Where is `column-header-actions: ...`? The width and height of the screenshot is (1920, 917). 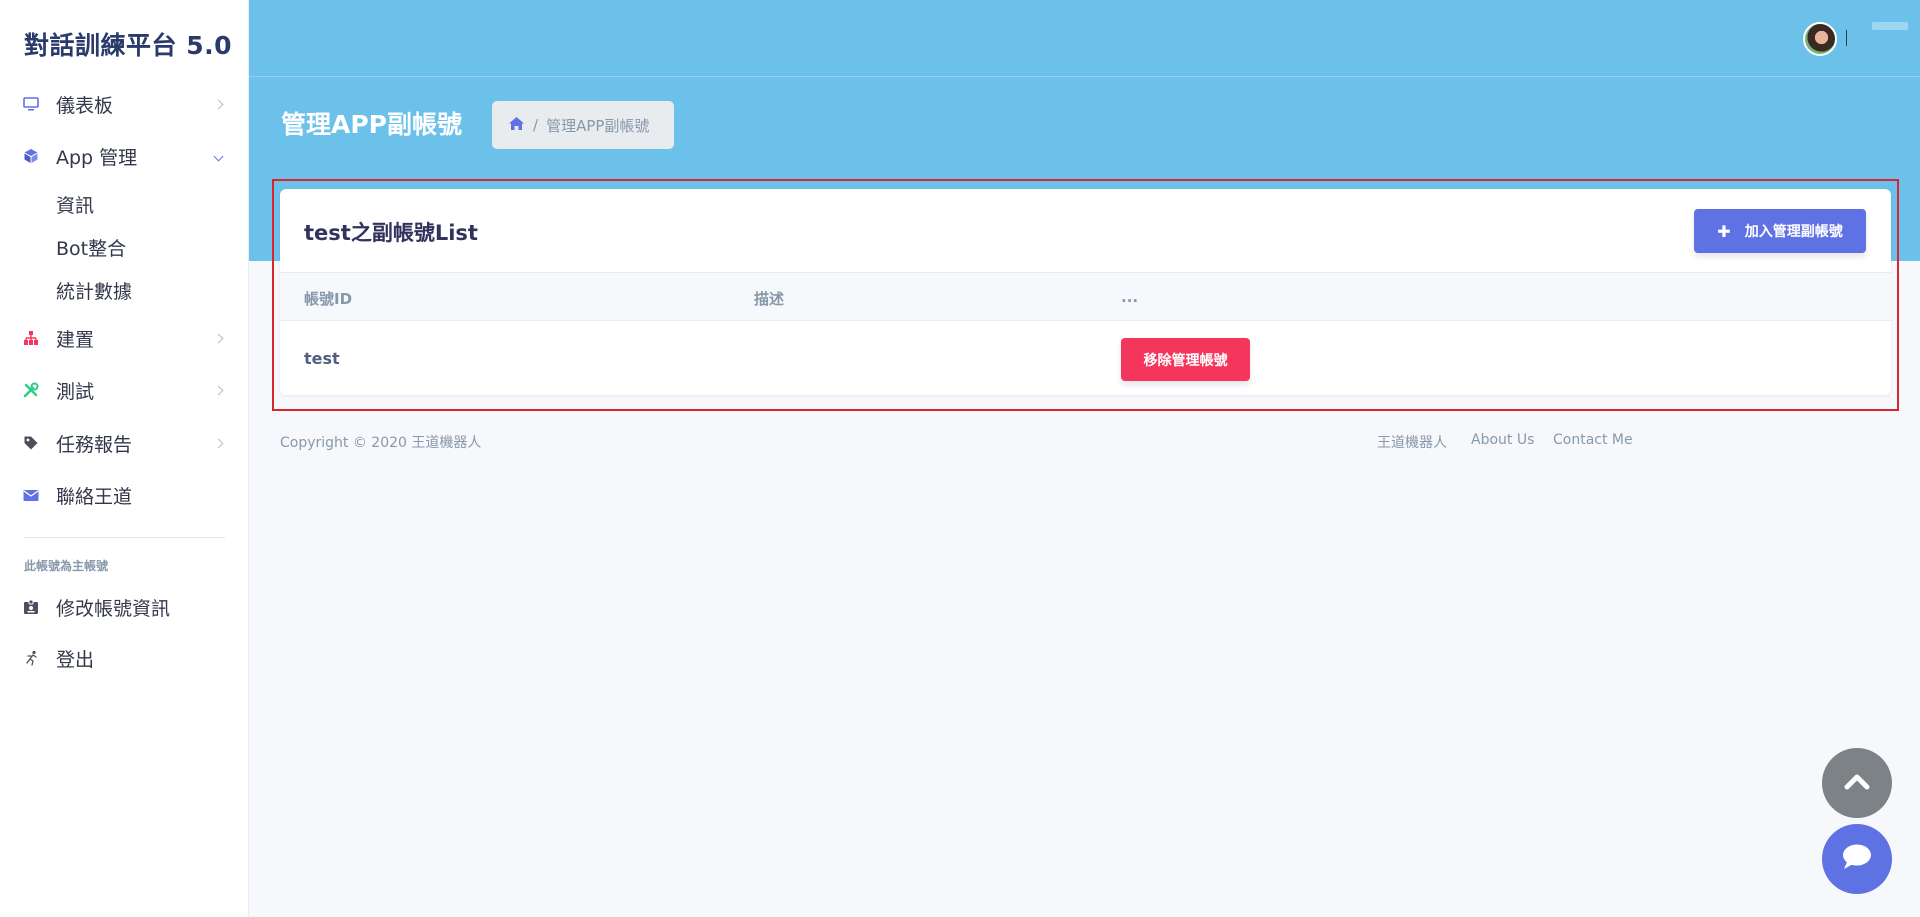 column-header-actions: ... is located at coordinates (1130, 297).